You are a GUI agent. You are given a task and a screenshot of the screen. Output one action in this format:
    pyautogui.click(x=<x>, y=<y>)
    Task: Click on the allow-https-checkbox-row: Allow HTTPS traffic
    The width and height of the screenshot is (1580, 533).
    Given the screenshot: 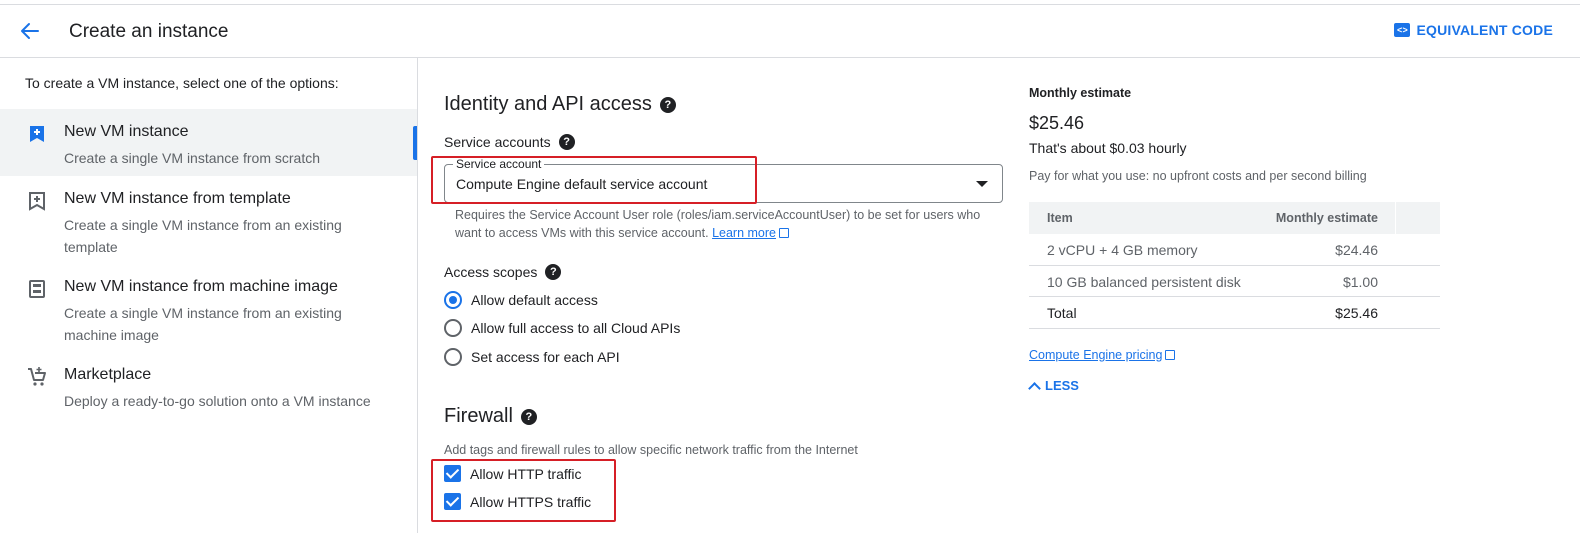 What is the action you would take?
    pyautogui.click(x=517, y=501)
    